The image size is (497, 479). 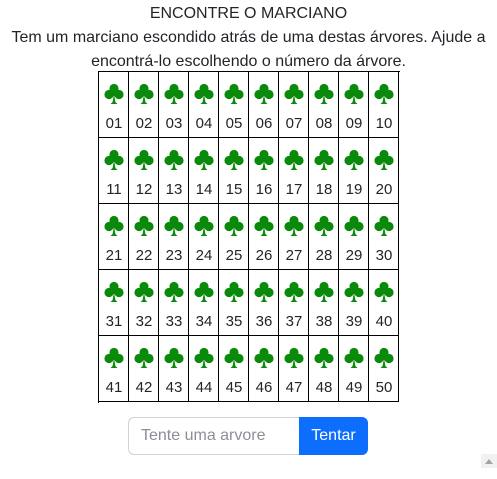 What do you see at coordinates (264, 321) in the screenshot?
I see `tree-number-label: 36` at bounding box center [264, 321].